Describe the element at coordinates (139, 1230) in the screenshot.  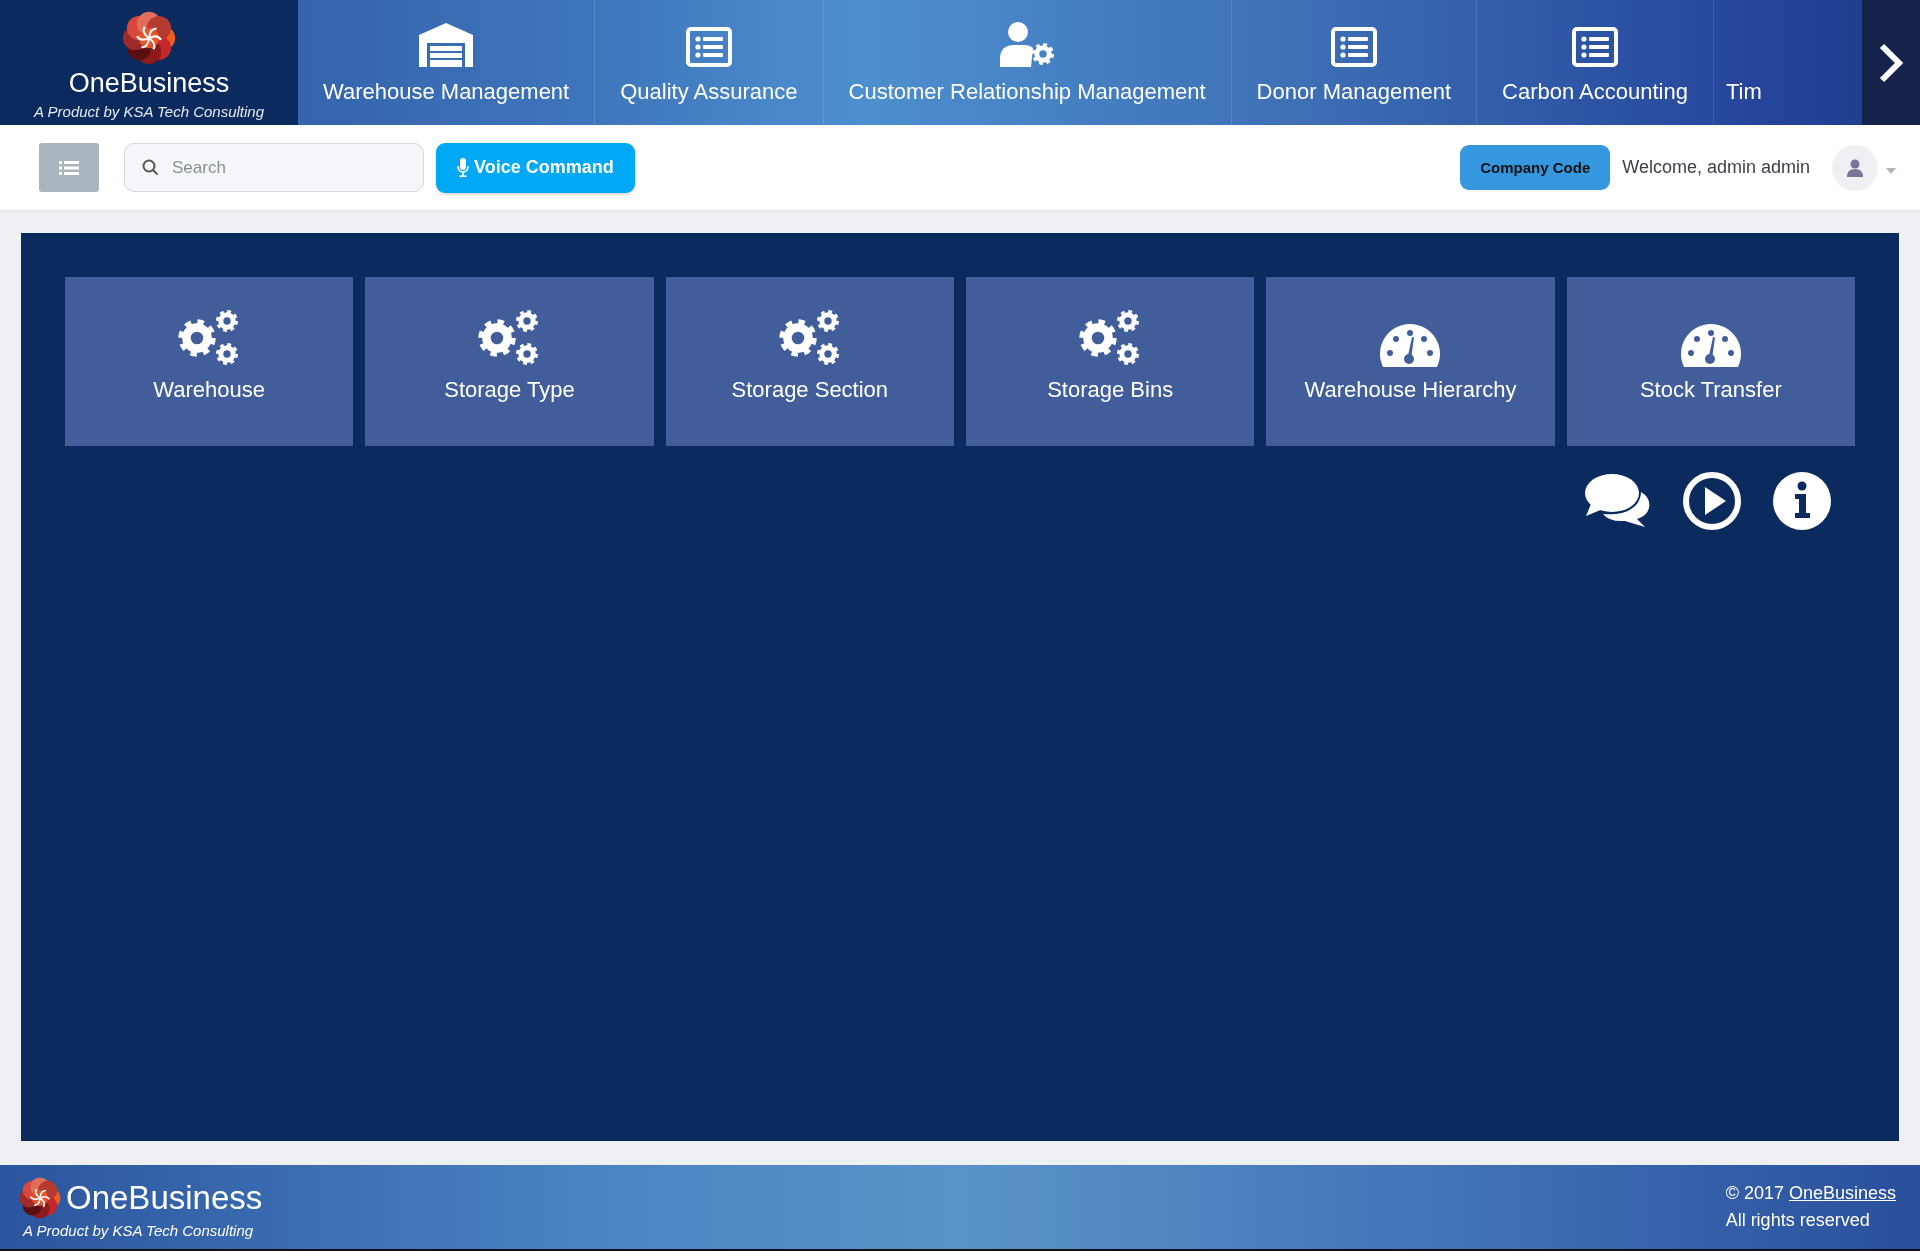
I see `footer-tagline: A Product by KSA Tech Consulting` at that location.